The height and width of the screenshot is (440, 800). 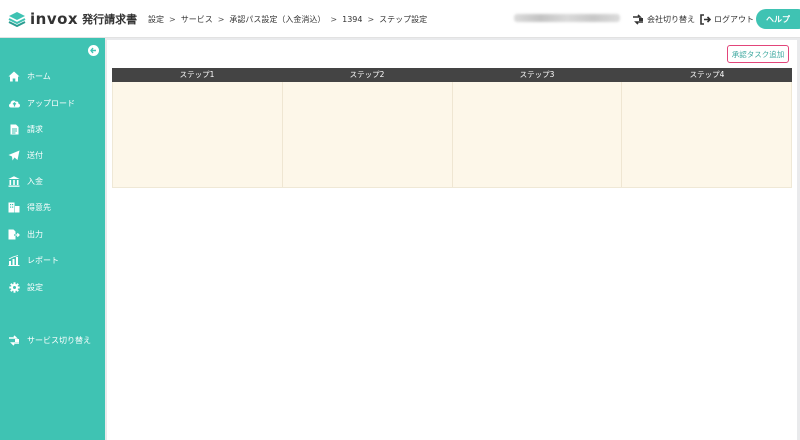 I want to click on sidebar-item-report: レポート, so click(x=52, y=260).